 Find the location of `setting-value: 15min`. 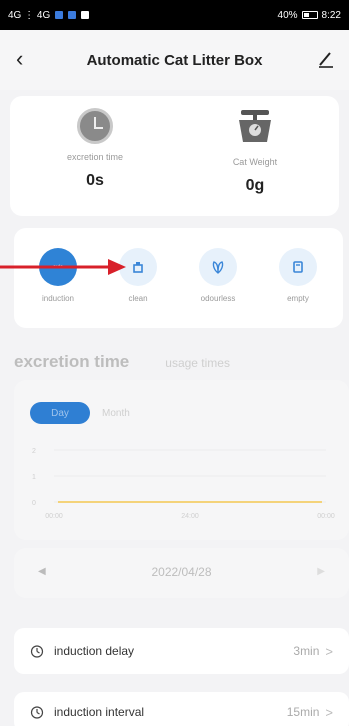

setting-value: 15min is located at coordinates (303, 712).